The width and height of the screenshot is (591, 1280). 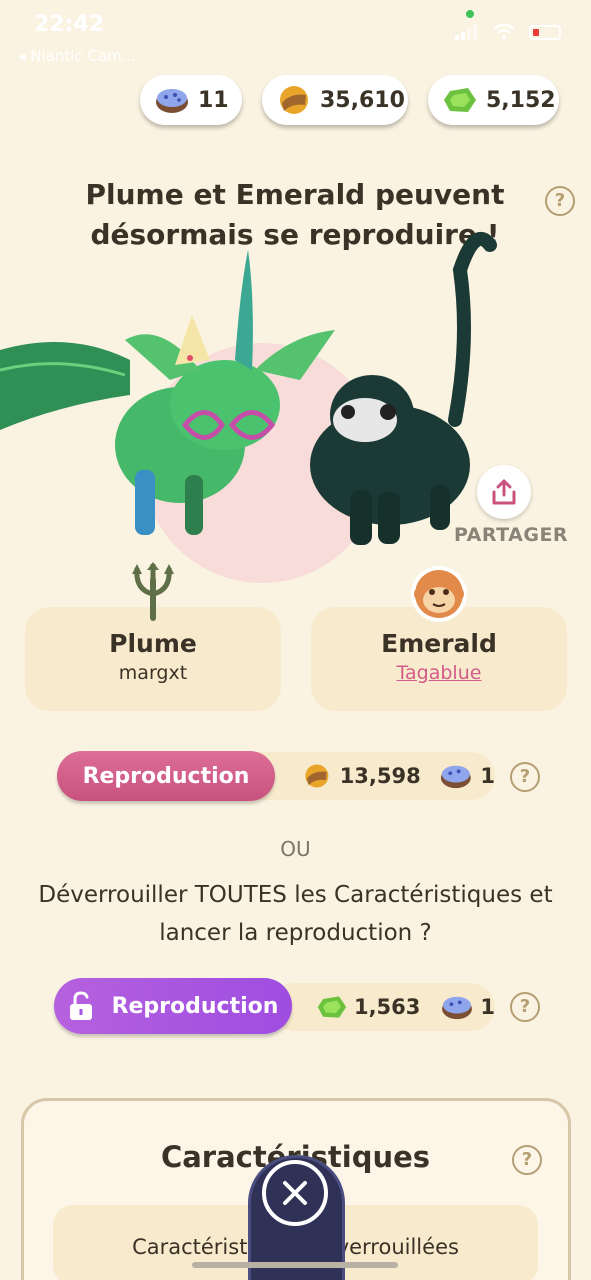 What do you see at coordinates (153, 643) in the screenshot?
I see `parent-name: Plume` at bounding box center [153, 643].